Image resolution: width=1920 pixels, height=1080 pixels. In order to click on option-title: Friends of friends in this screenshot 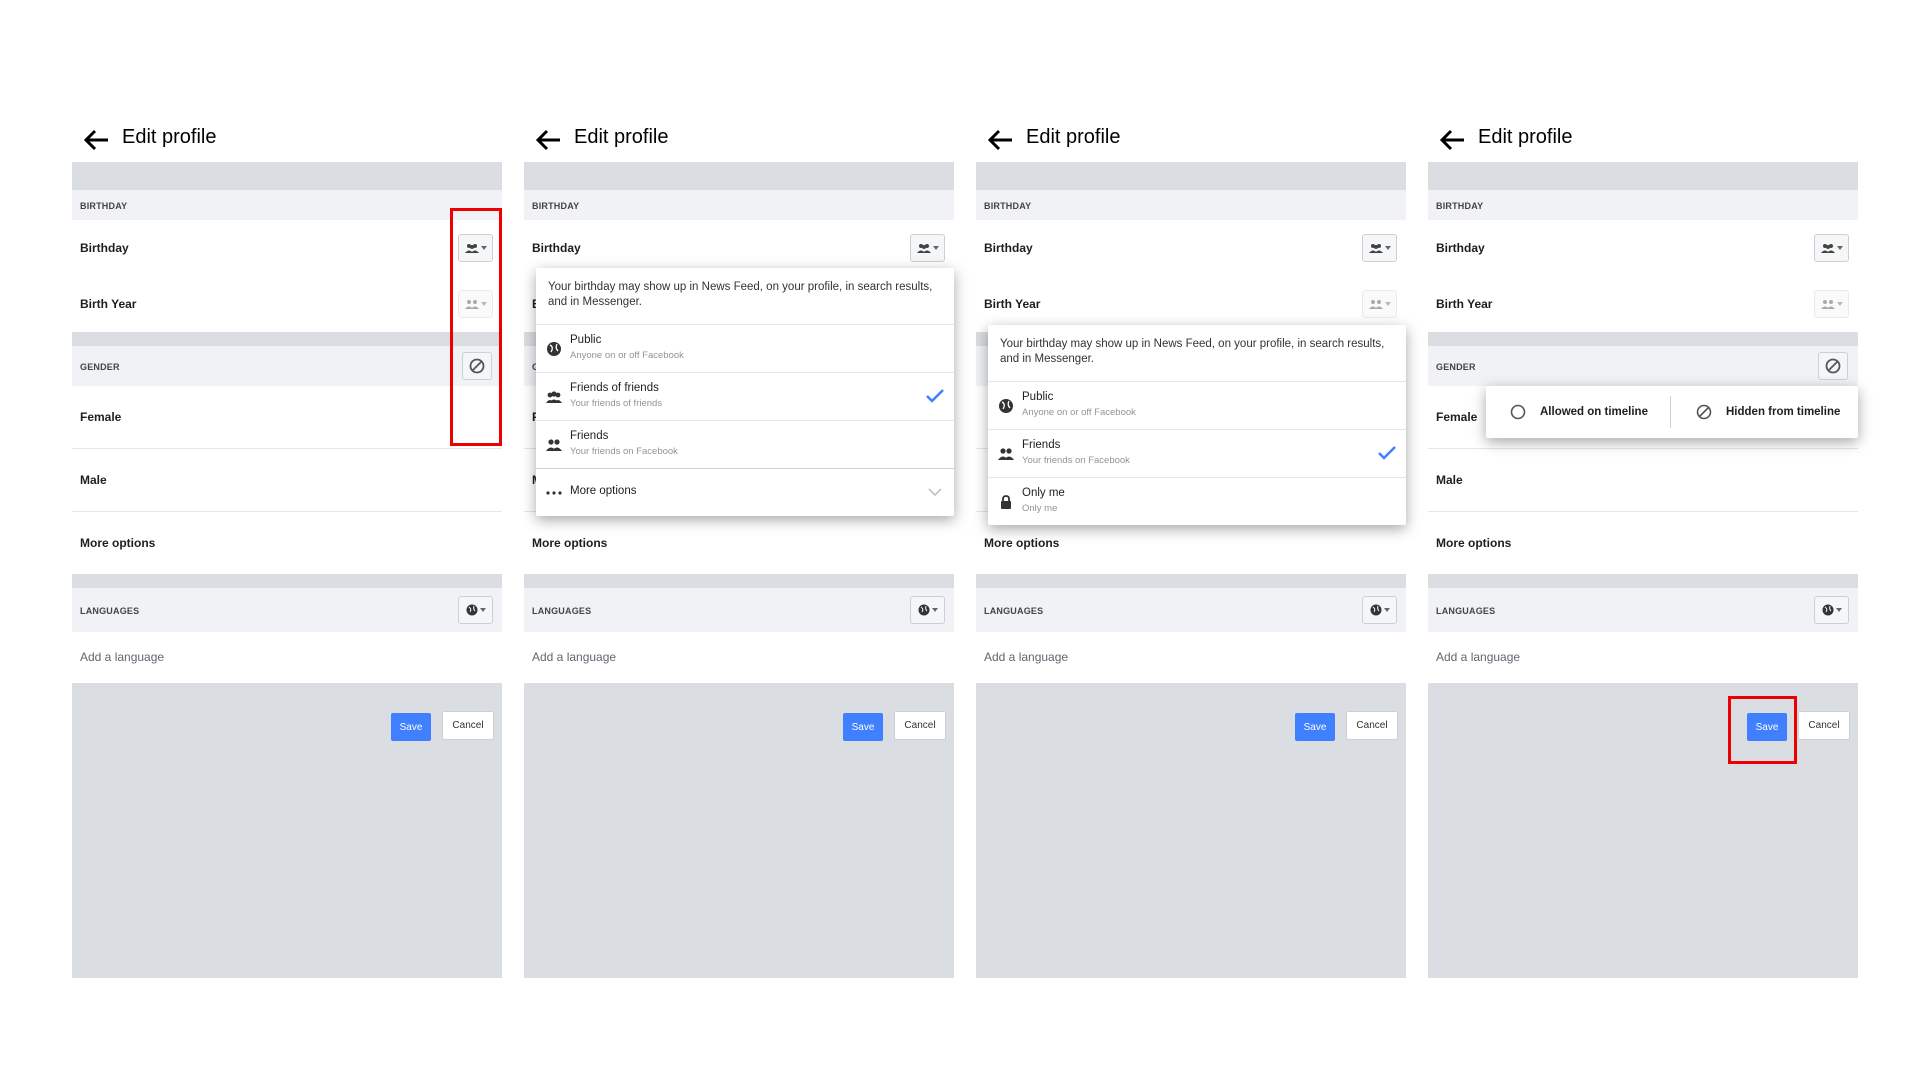, I will do `click(614, 388)`.